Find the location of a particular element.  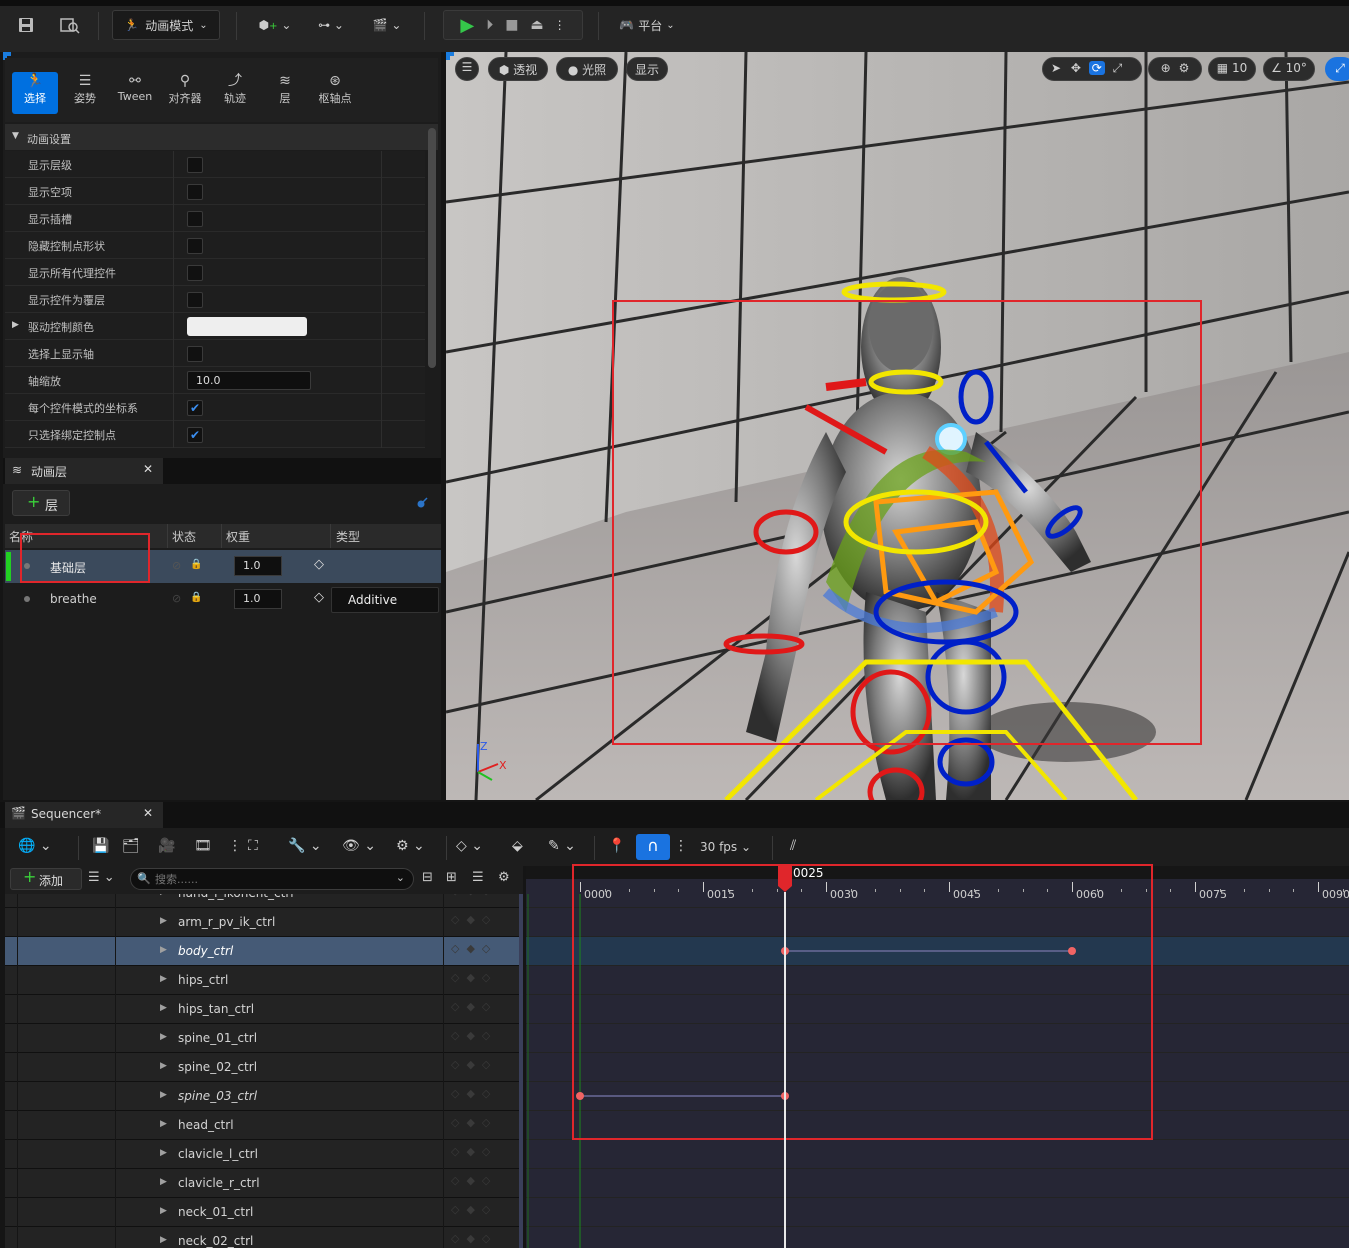

add-actor-button: ⬢+ ⌄ is located at coordinates (275, 25).